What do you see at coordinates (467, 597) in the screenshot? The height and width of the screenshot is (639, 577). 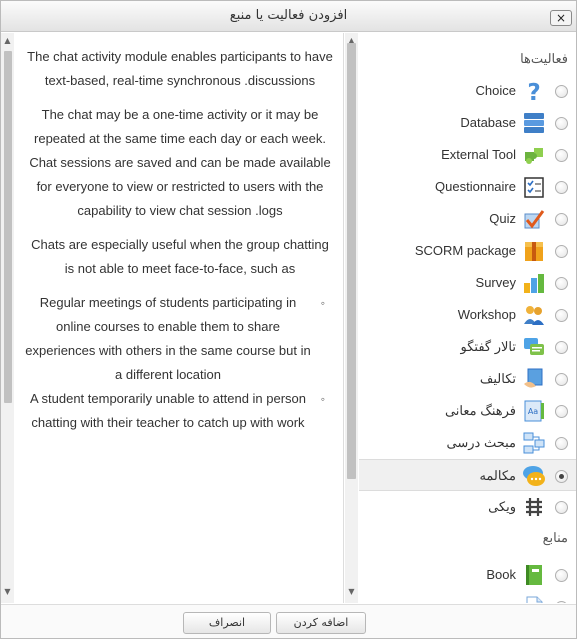 I see `option-file` at bounding box center [467, 597].